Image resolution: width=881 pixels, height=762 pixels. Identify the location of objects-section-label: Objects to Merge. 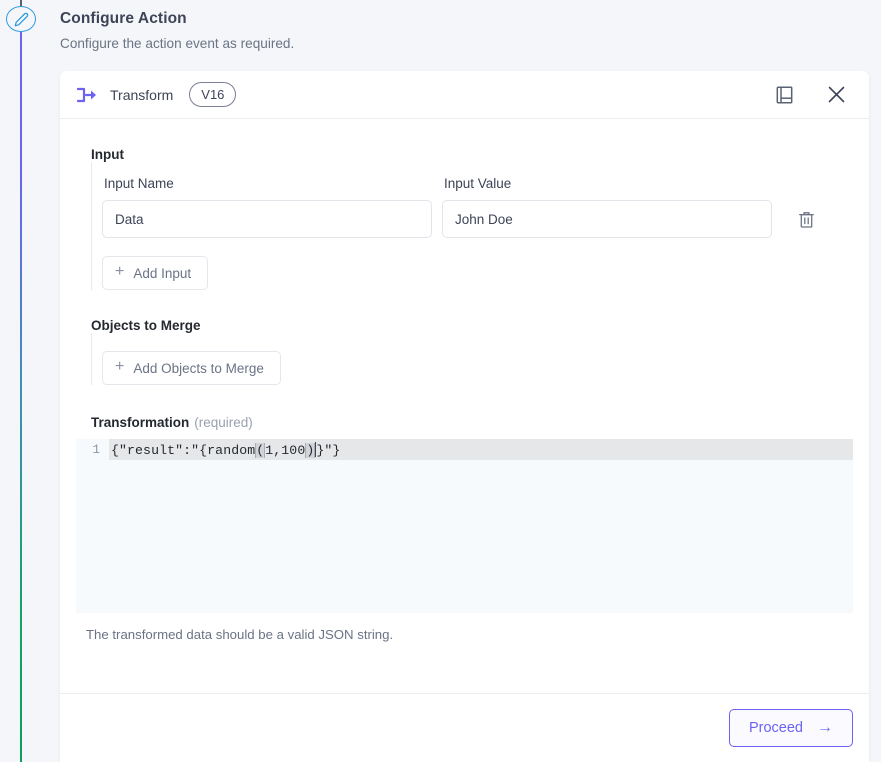
(146, 325).